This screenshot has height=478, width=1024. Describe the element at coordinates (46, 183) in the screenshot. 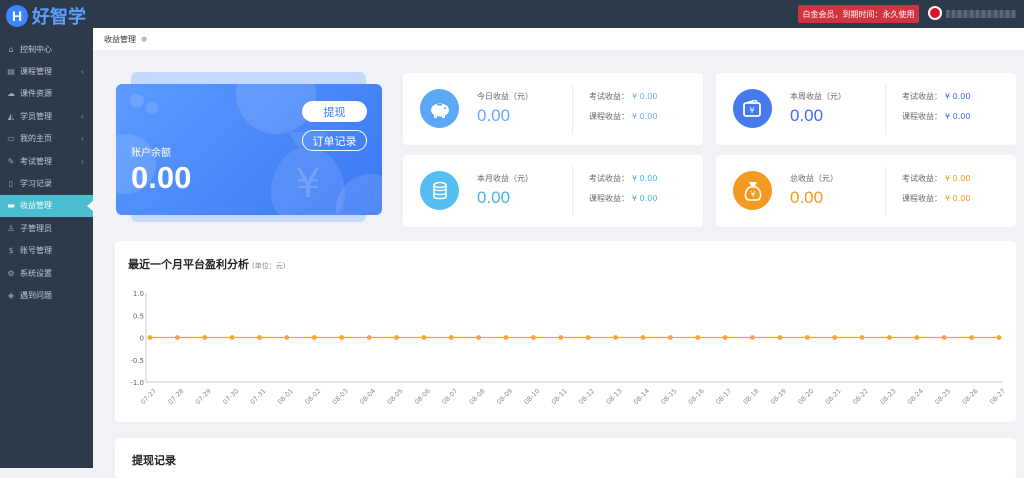

I see `sidebar-item-6: ▯ 学习记录` at that location.